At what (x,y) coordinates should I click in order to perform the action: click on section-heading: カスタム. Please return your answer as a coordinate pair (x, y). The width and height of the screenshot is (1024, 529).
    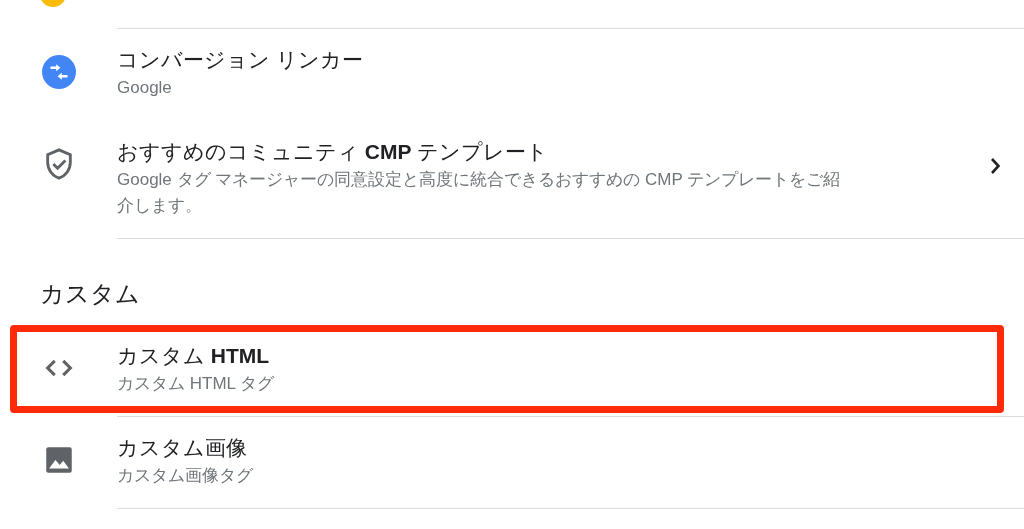
    Looking at the image, I should click on (90, 293).